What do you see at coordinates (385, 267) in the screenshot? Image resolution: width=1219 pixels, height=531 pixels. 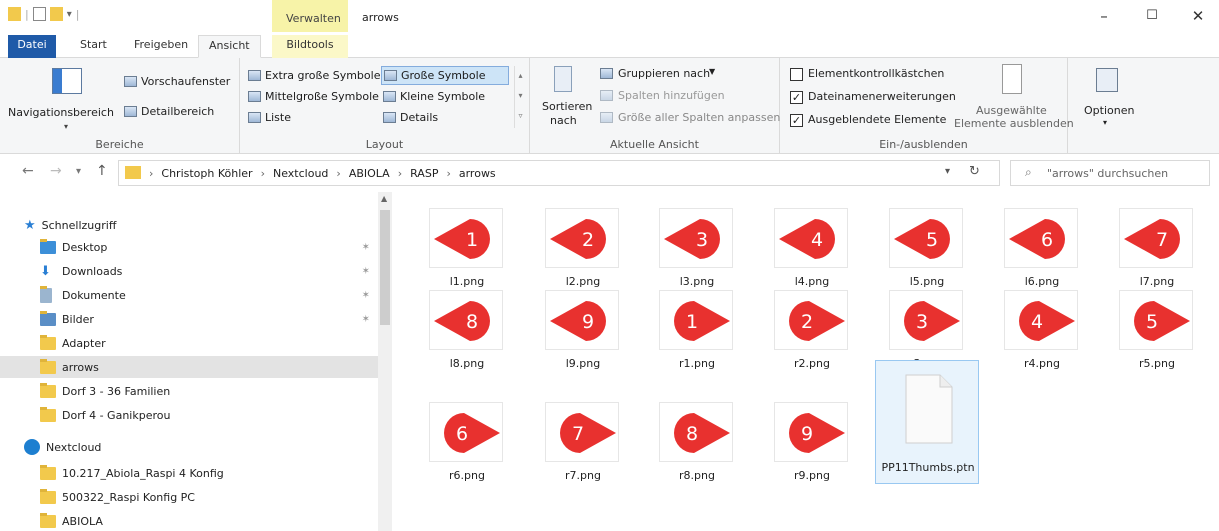 I see `scrollbar-thumb` at bounding box center [385, 267].